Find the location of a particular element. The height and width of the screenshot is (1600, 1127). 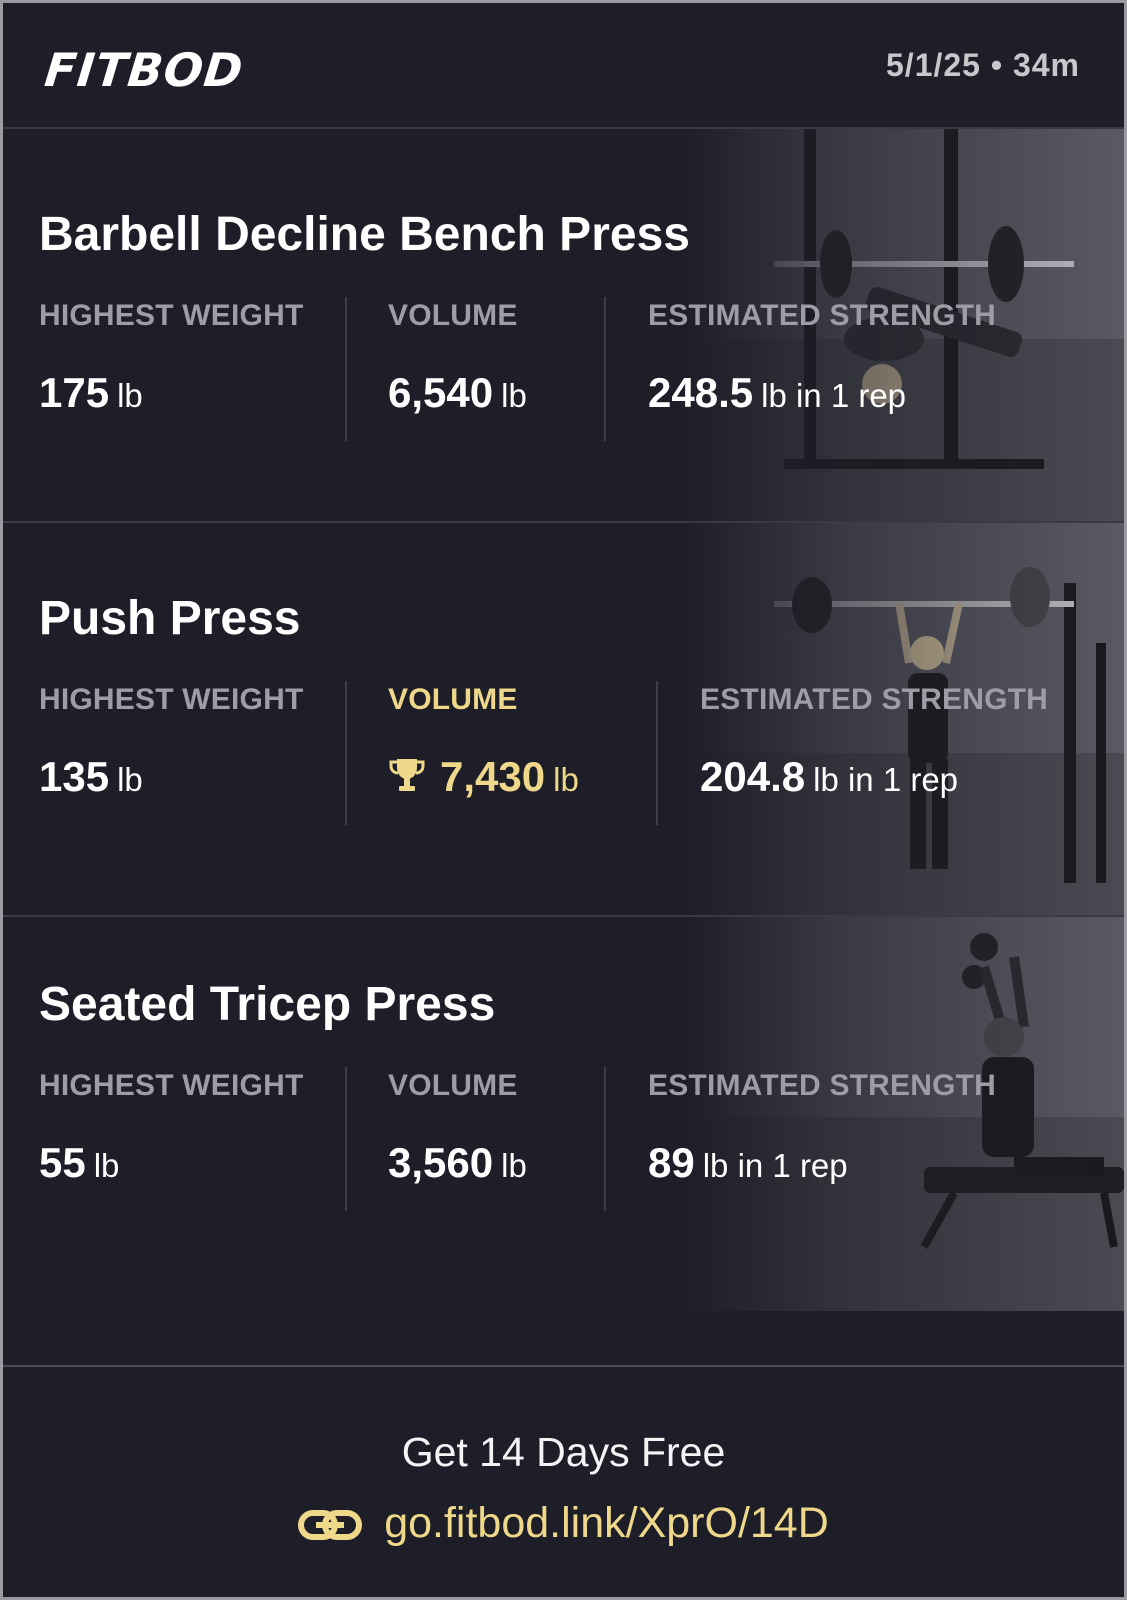

promo-text: Get 14 Days Free is located at coordinates (563, 1452).